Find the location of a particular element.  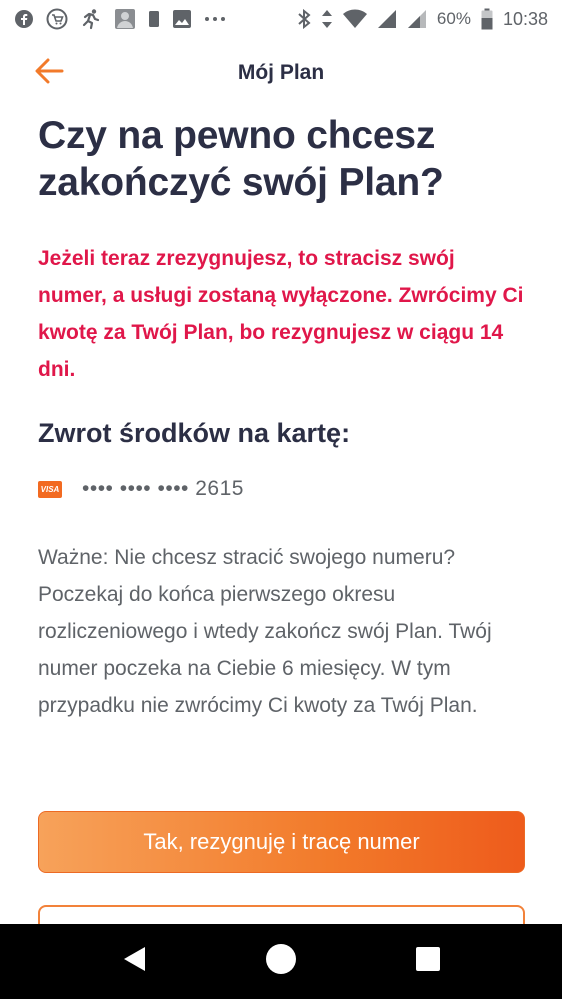

data-arrows-icon is located at coordinates (327, 19).